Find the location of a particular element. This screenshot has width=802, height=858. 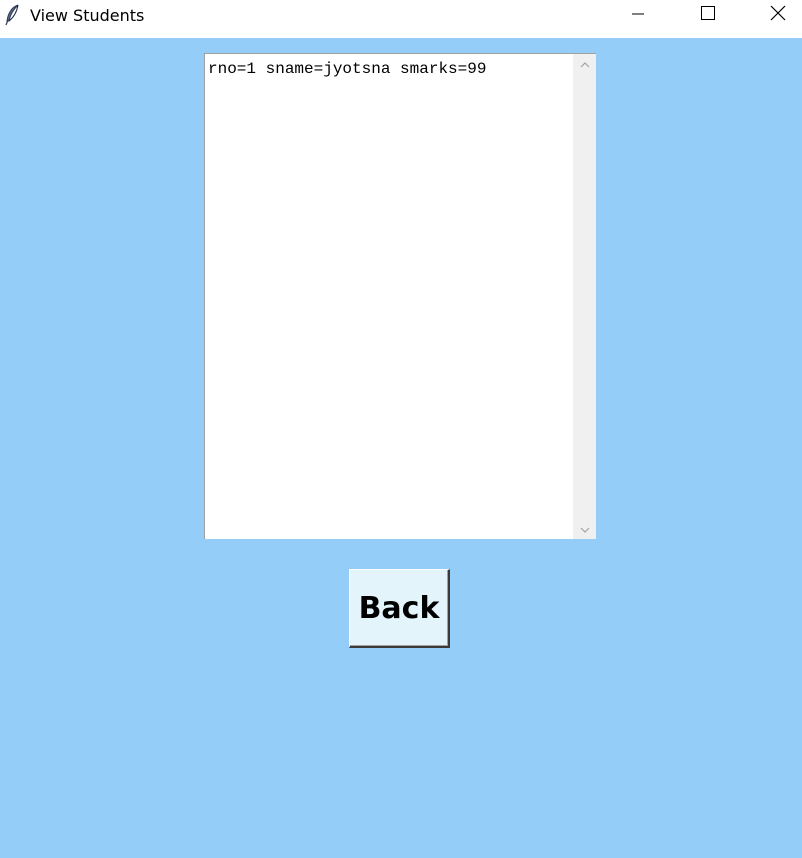

minimize-button is located at coordinates (638, 15).